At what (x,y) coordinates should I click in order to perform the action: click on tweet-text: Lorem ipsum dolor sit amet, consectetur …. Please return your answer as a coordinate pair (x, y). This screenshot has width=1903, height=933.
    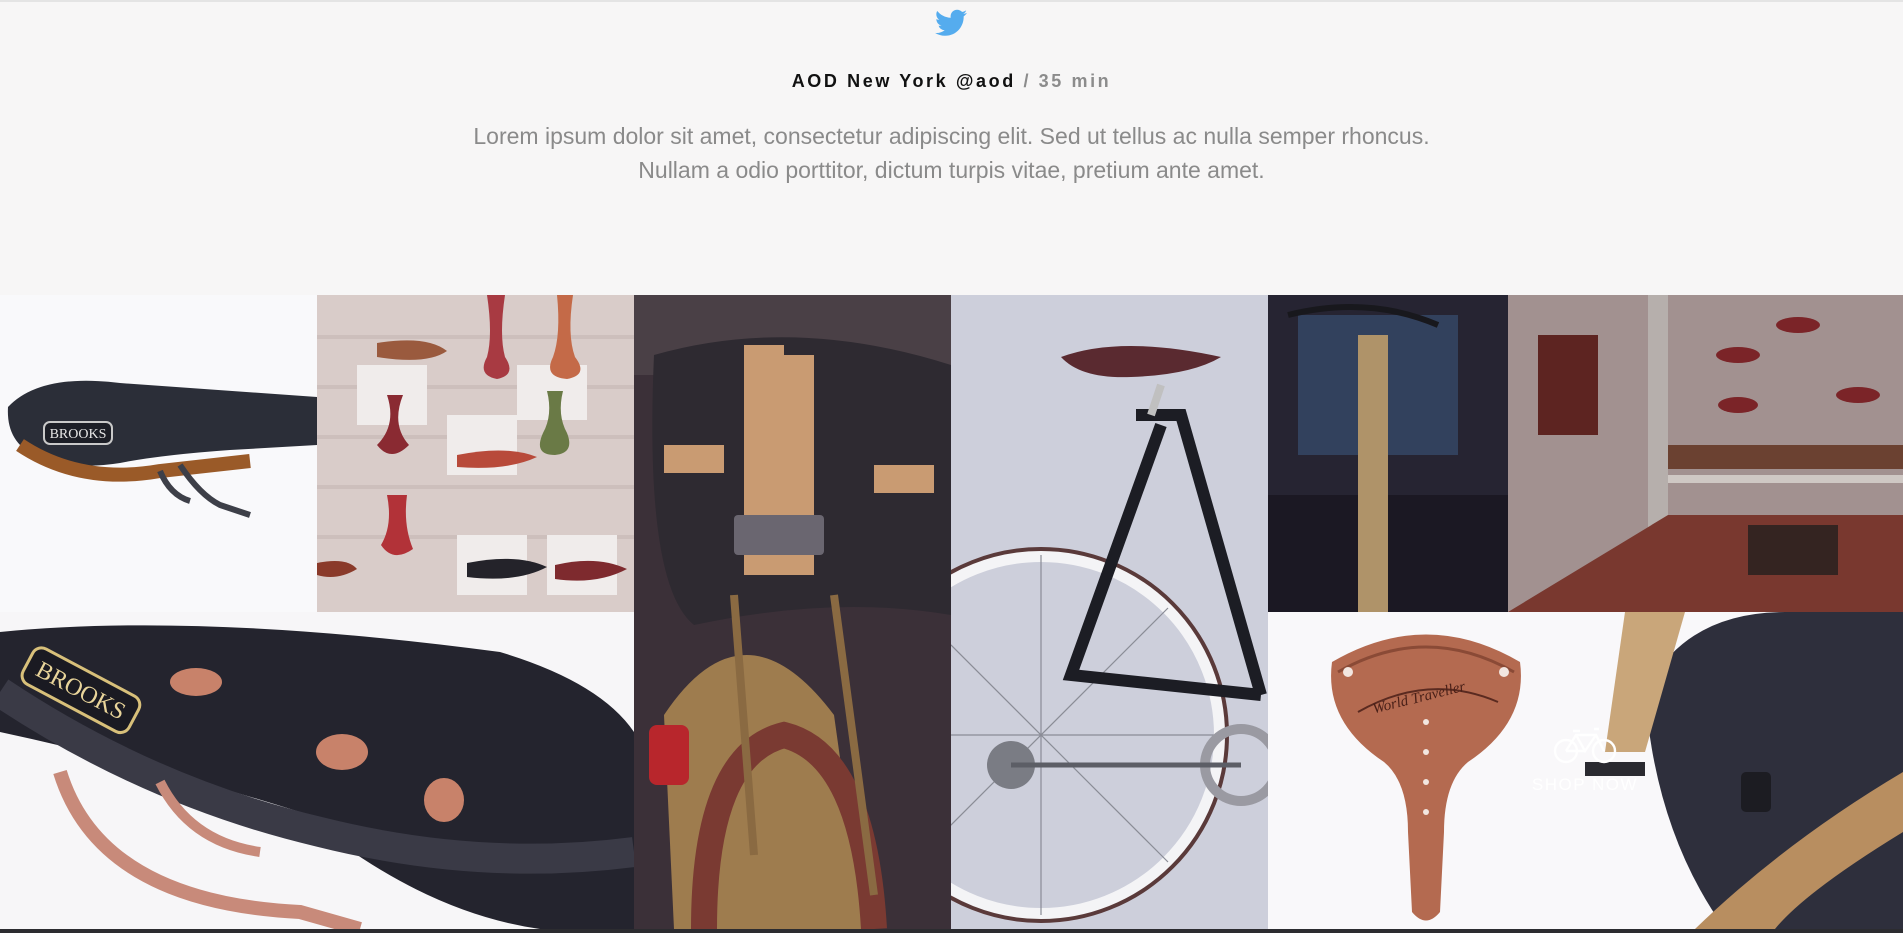
    Looking at the image, I should click on (951, 153).